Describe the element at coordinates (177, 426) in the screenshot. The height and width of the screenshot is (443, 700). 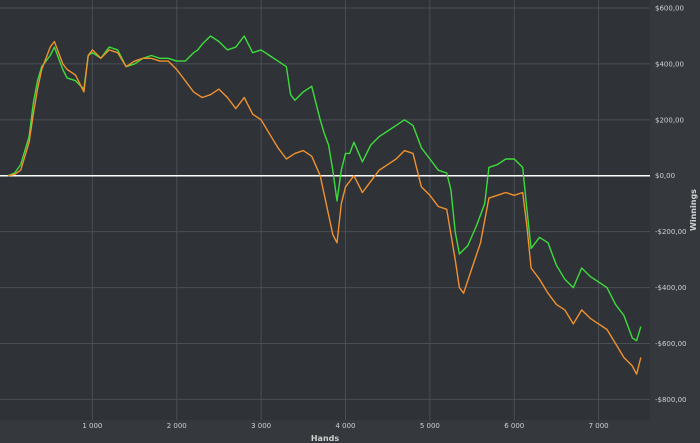
I see `x-tick-label: 2 000` at that location.